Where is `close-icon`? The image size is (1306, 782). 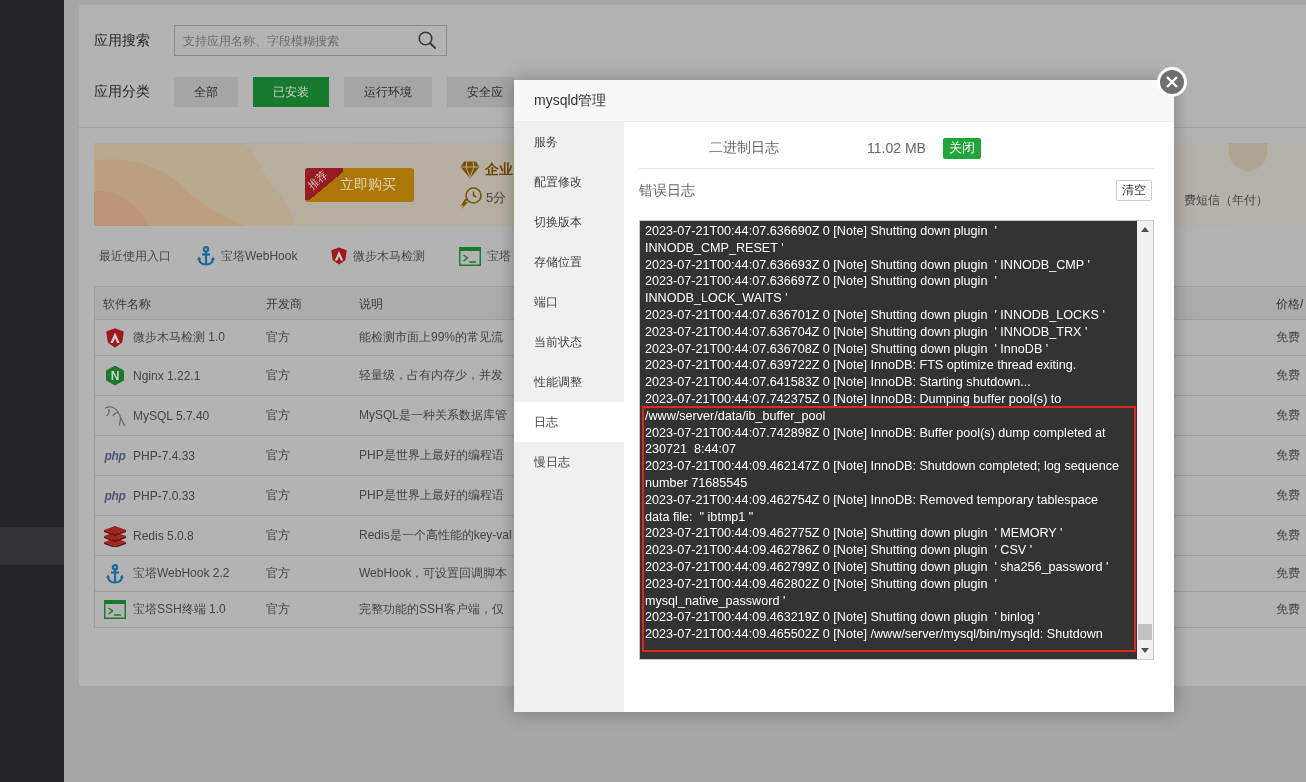 close-icon is located at coordinates (1172, 82).